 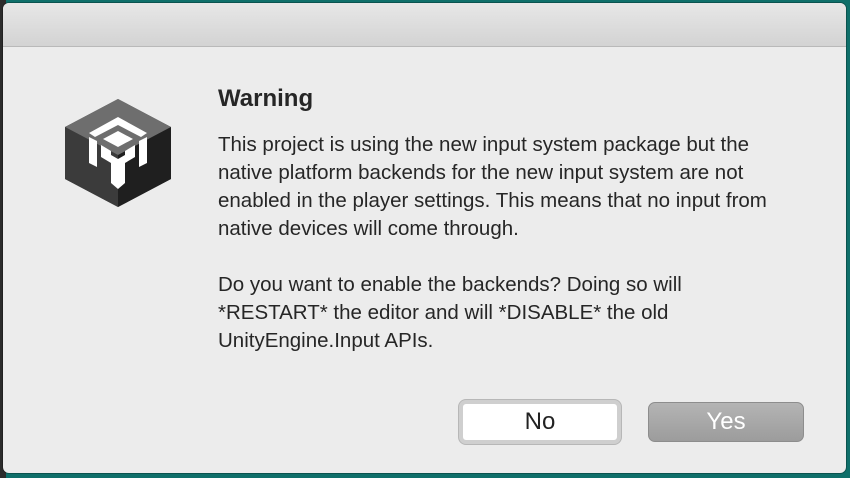 What do you see at coordinates (726, 422) in the screenshot?
I see `yes-button: Yes` at bounding box center [726, 422].